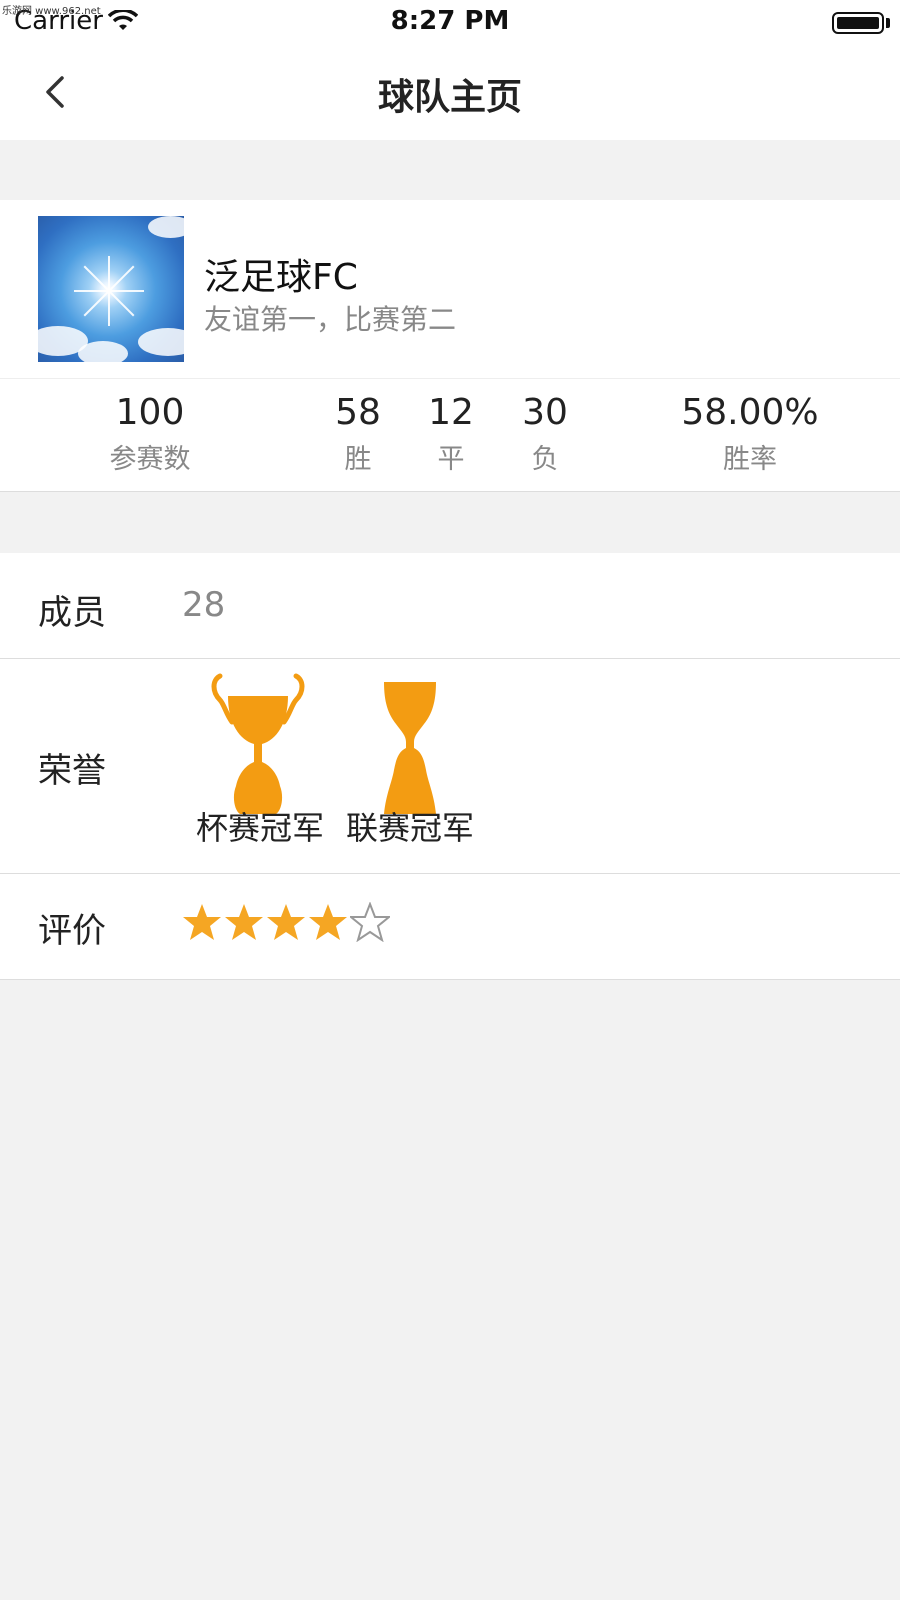  Describe the element at coordinates (358, 412) in the screenshot. I see `stat-value: 58` at that location.